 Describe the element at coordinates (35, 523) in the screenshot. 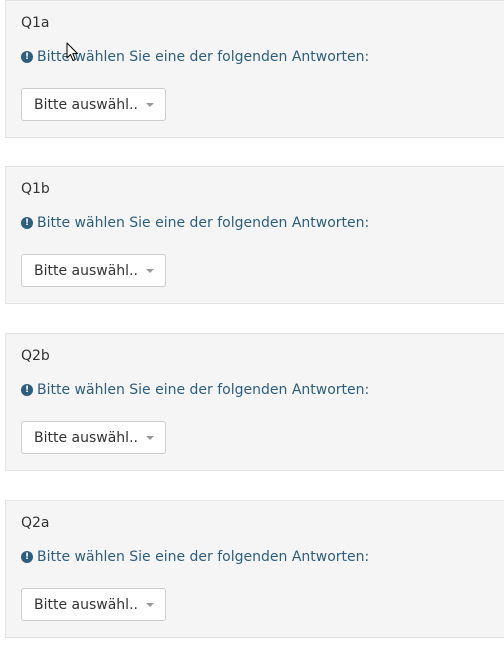

I see `question-title: Q2a` at that location.